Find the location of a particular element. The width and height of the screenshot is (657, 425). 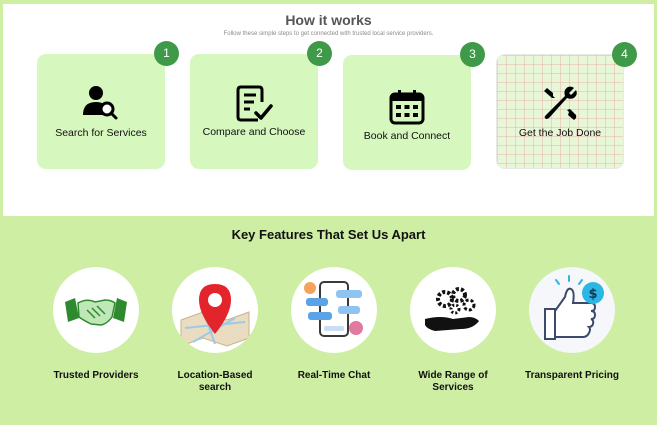

checklist-icon is located at coordinates (254, 104).